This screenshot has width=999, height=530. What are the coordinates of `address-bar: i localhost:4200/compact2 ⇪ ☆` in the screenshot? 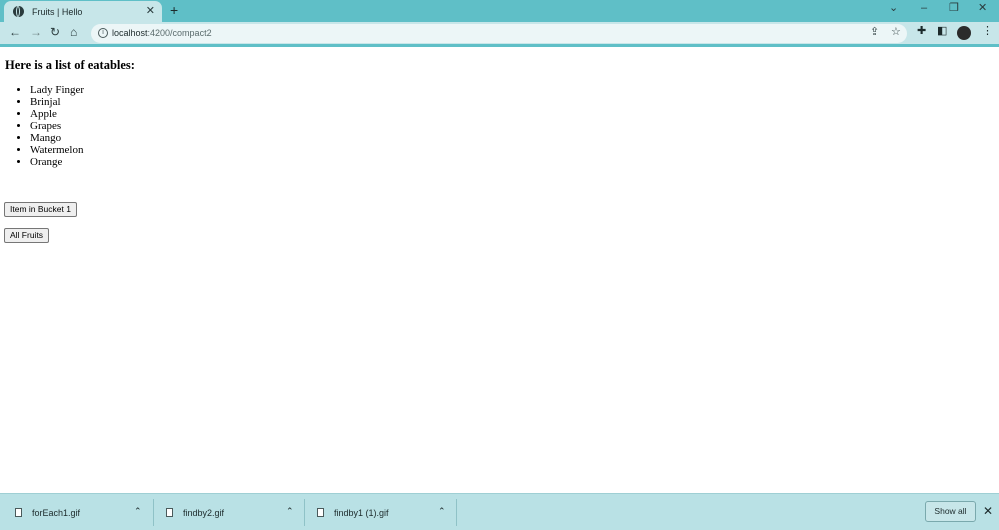 It's located at (499, 33).